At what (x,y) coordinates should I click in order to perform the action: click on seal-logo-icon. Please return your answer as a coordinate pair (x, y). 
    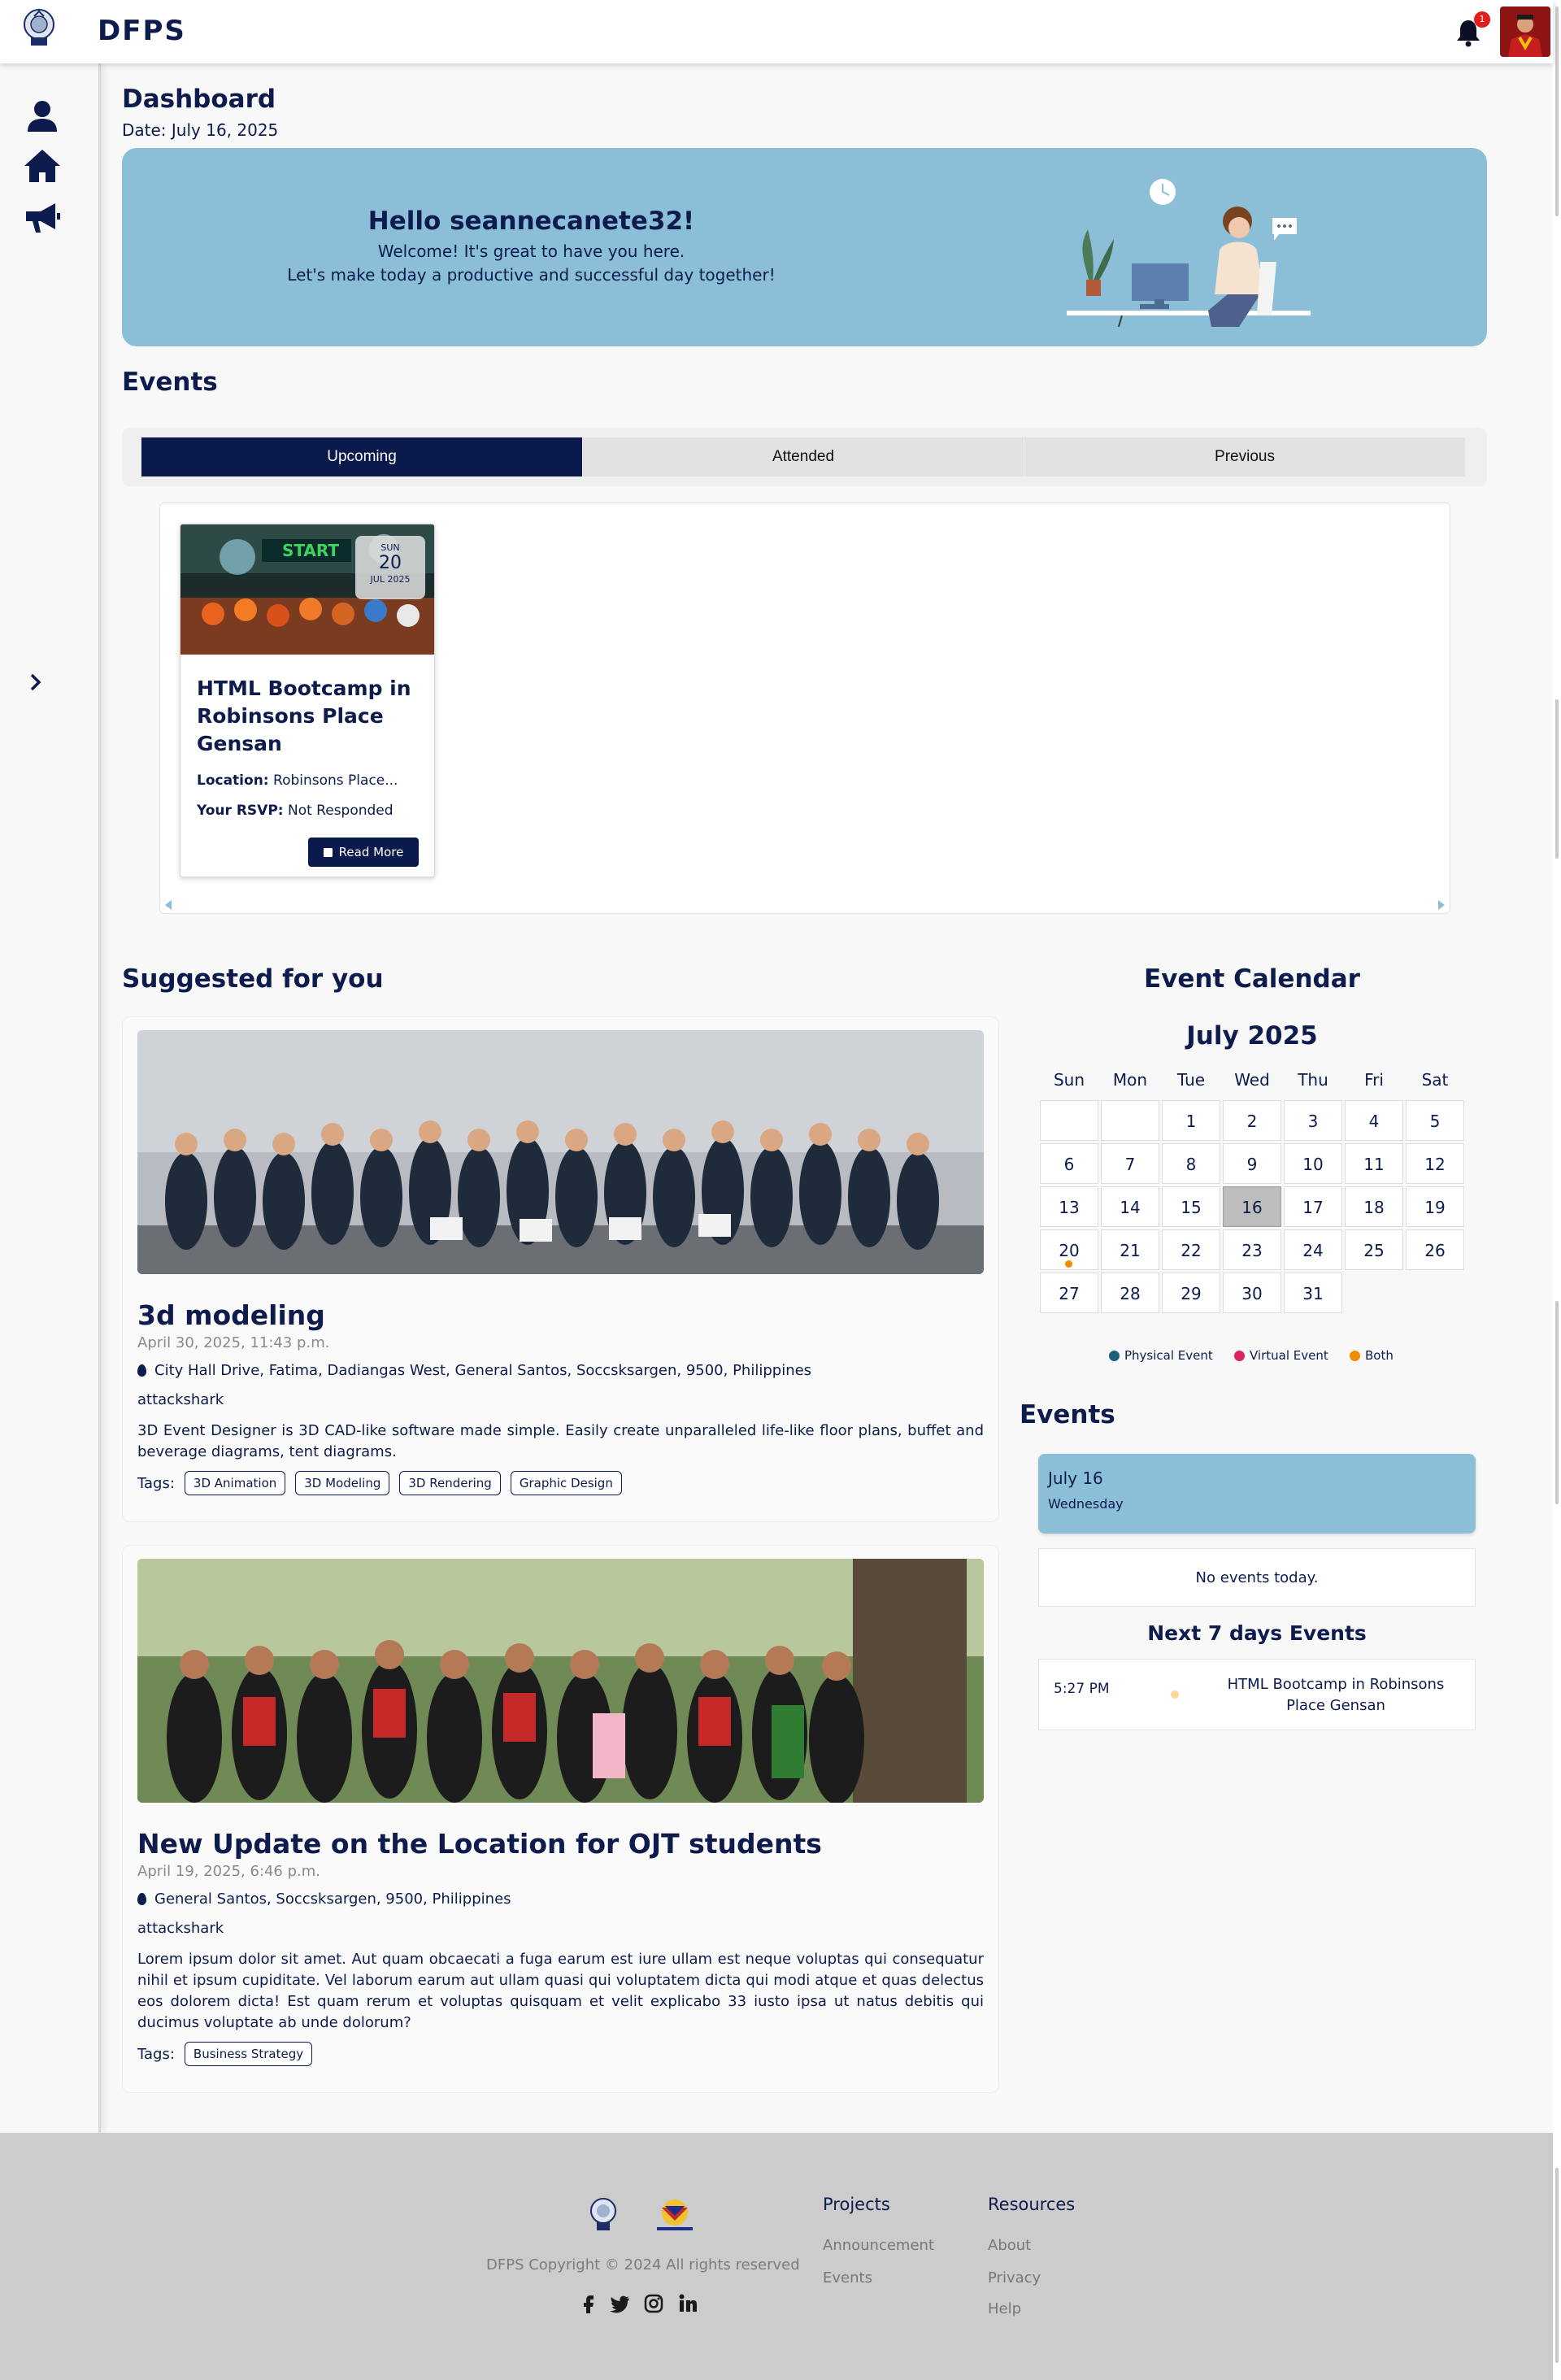
    Looking at the image, I should click on (39, 28).